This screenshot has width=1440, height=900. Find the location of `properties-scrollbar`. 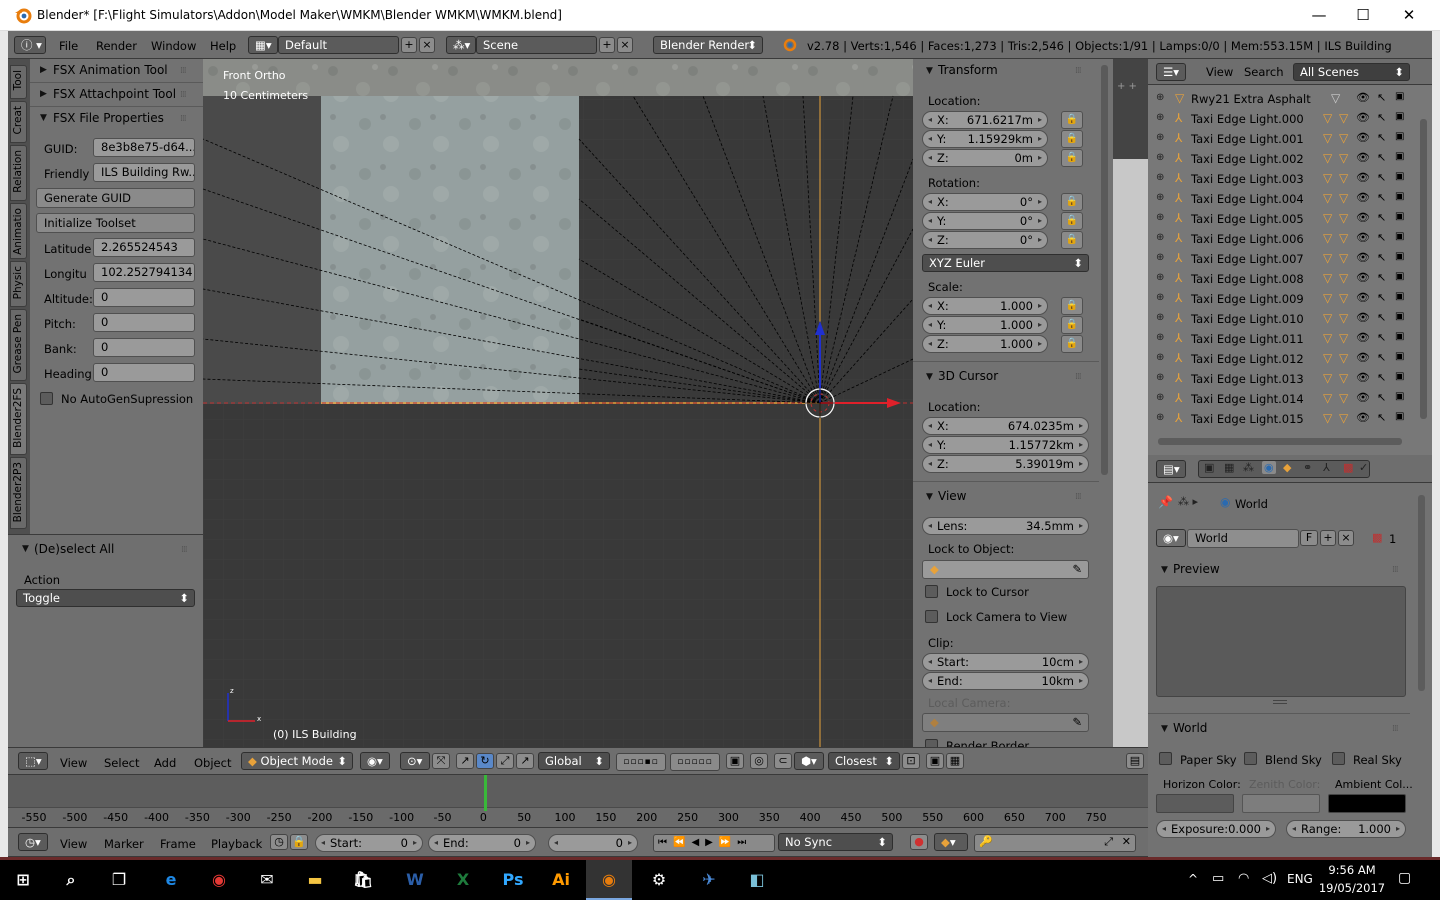

properties-scrollbar is located at coordinates (1421, 593).